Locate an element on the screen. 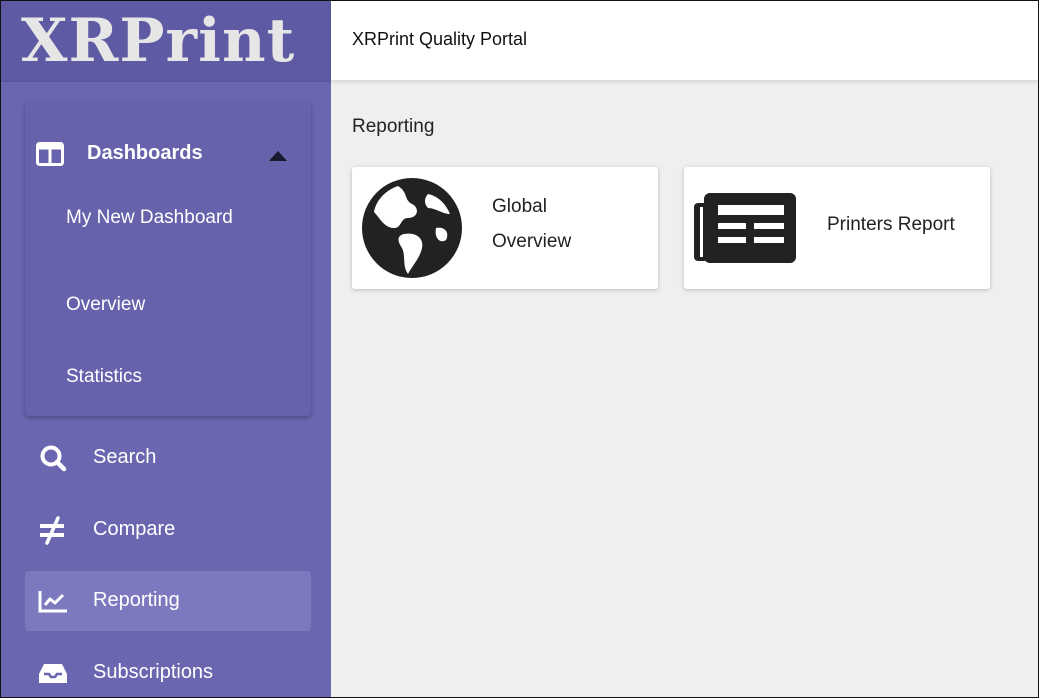 The height and width of the screenshot is (698, 1039). report-card-global-overview: Global Overview is located at coordinates (505, 228).